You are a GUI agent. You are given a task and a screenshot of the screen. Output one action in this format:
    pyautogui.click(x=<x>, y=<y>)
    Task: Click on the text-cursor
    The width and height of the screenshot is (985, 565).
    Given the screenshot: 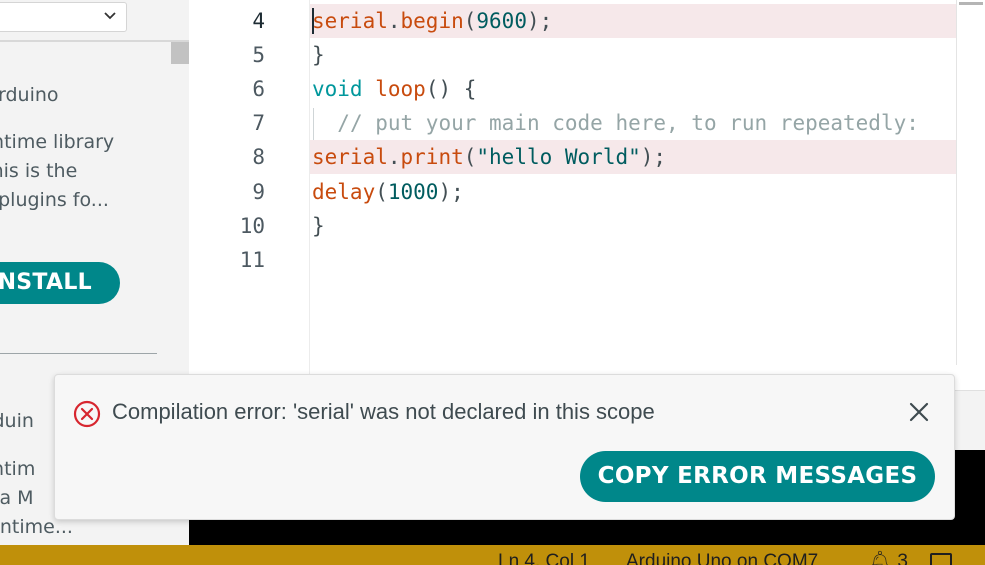 What is the action you would take?
    pyautogui.click(x=313, y=21)
    